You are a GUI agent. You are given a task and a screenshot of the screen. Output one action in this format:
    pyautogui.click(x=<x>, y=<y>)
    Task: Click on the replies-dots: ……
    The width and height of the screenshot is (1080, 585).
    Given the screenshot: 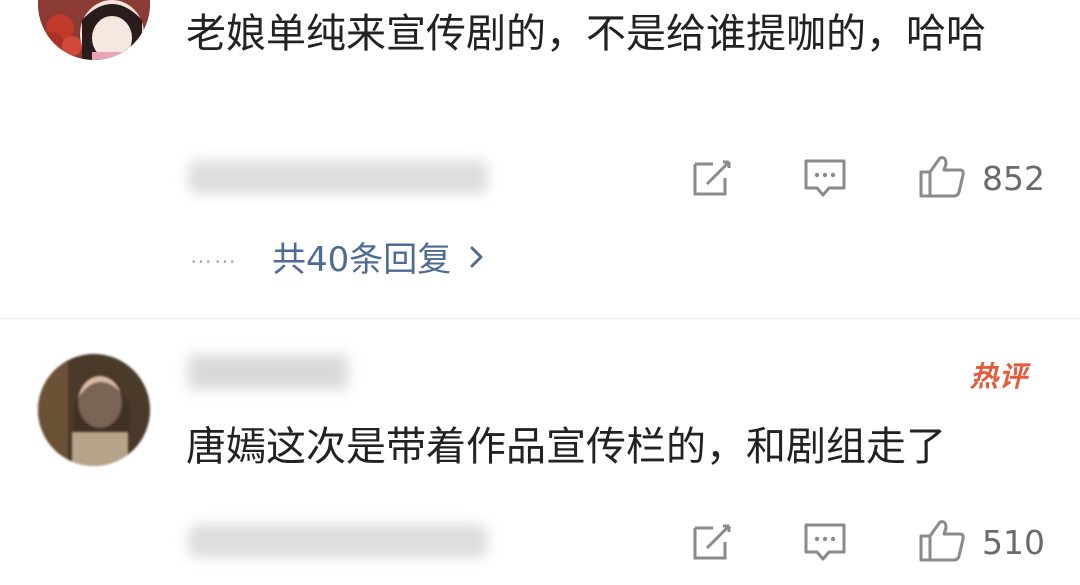 What is the action you would take?
    pyautogui.click(x=214, y=256)
    